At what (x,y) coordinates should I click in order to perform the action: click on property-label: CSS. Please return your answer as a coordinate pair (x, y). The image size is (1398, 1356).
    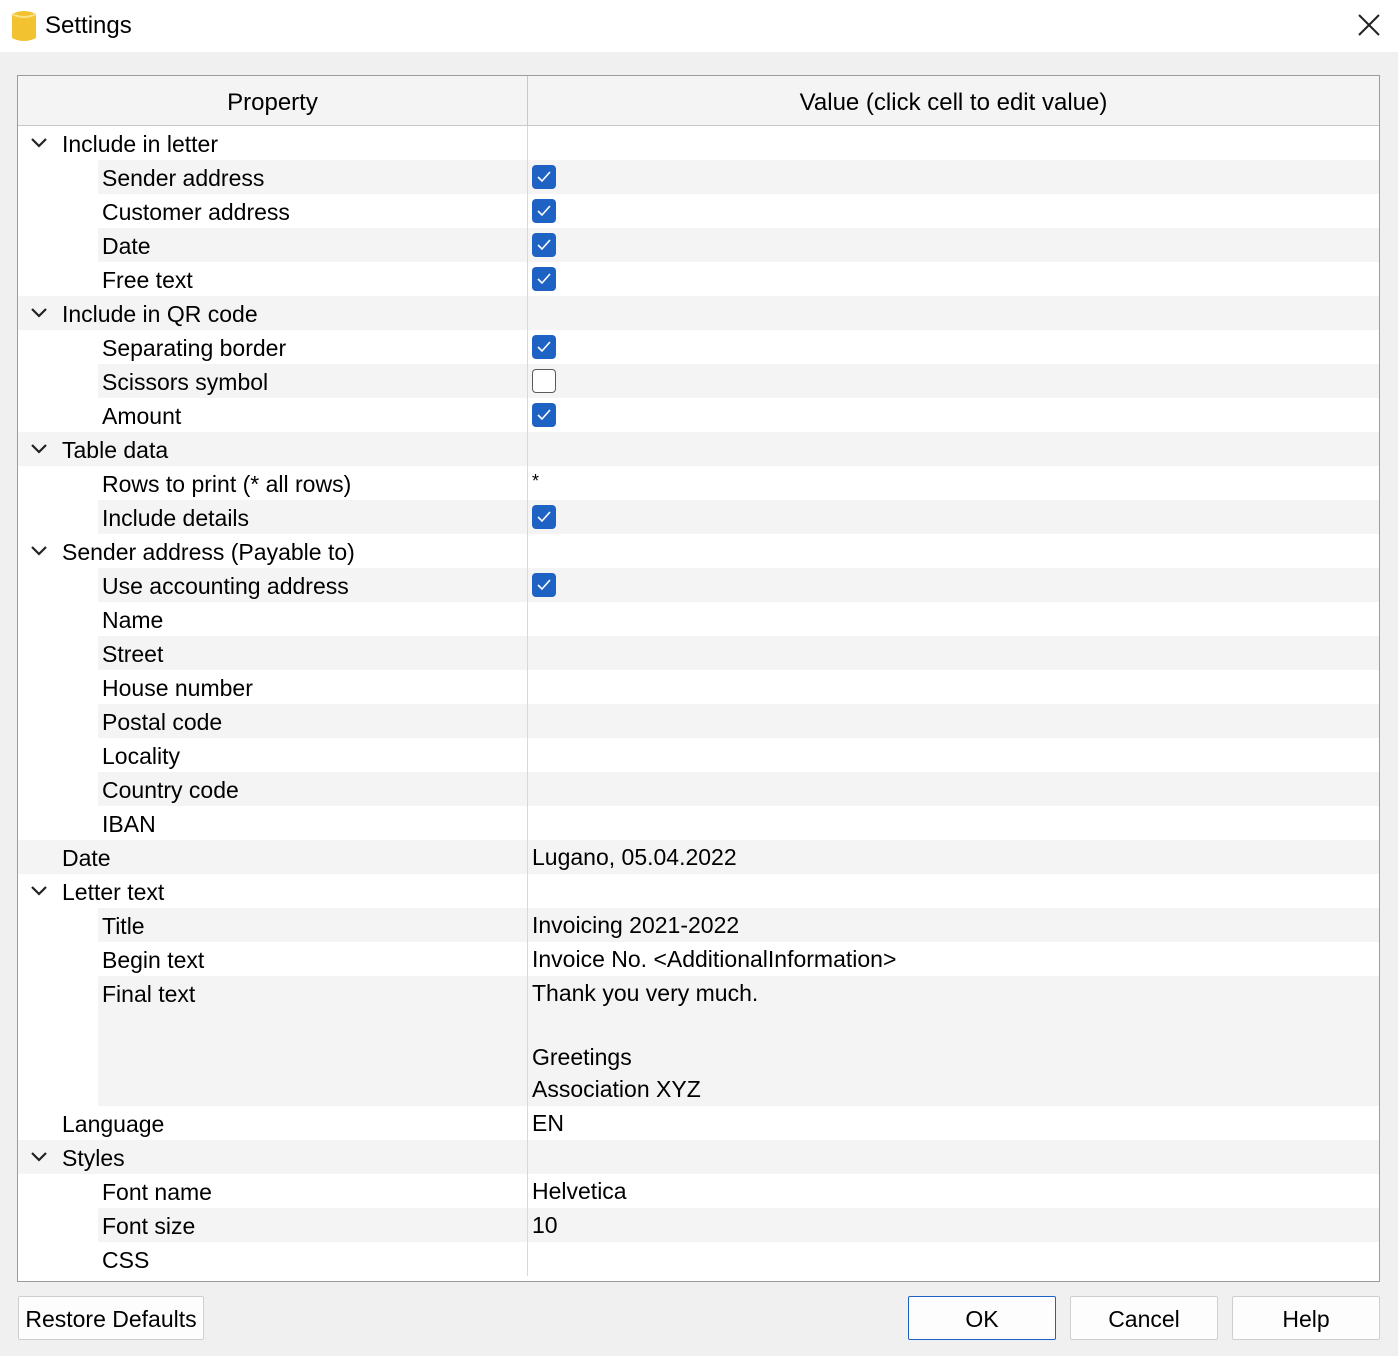
    Looking at the image, I should click on (126, 1260).